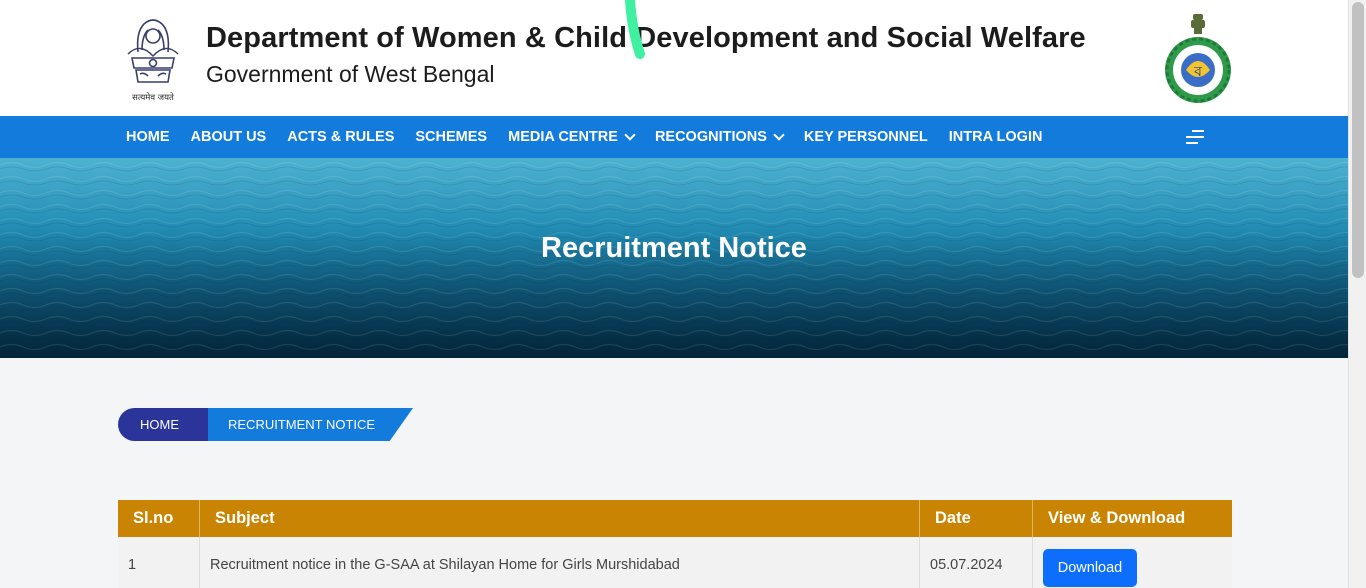 The image size is (1366, 588). What do you see at coordinates (1198, 58) in the screenshot?
I see `west-bengal-logo-icon: ব` at bounding box center [1198, 58].